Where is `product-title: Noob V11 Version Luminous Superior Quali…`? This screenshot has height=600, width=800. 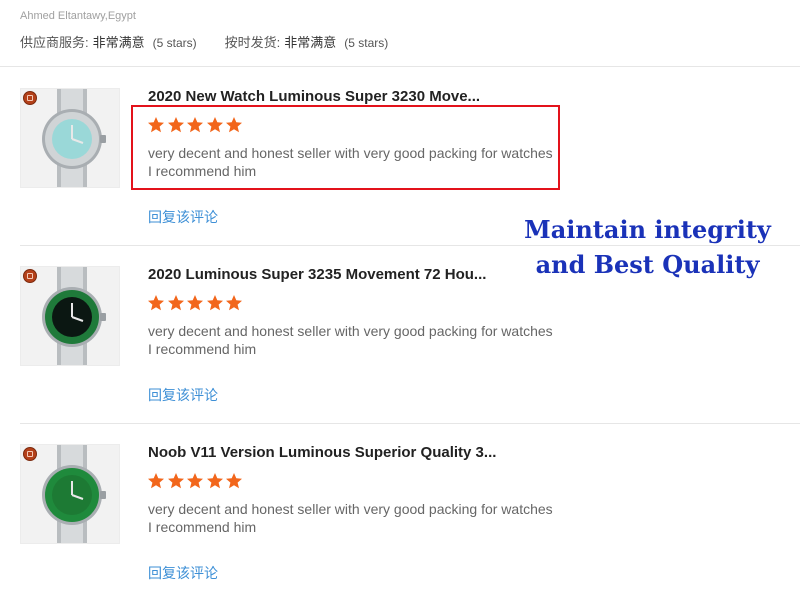 product-title: Noob V11 Version Luminous Superior Quali… is located at coordinates (322, 452).